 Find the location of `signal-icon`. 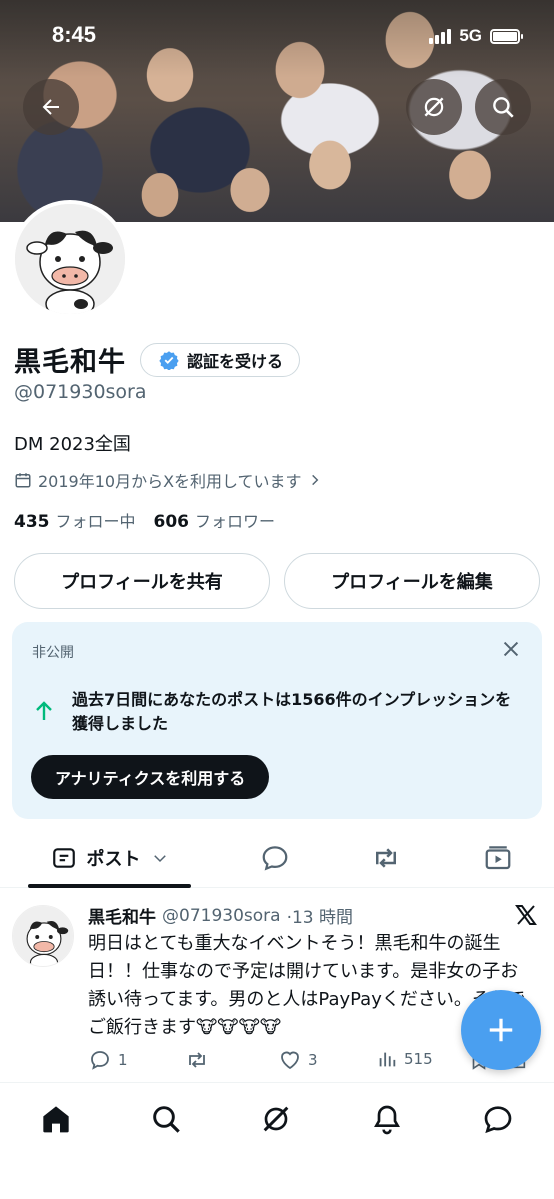

signal-icon is located at coordinates (440, 36).